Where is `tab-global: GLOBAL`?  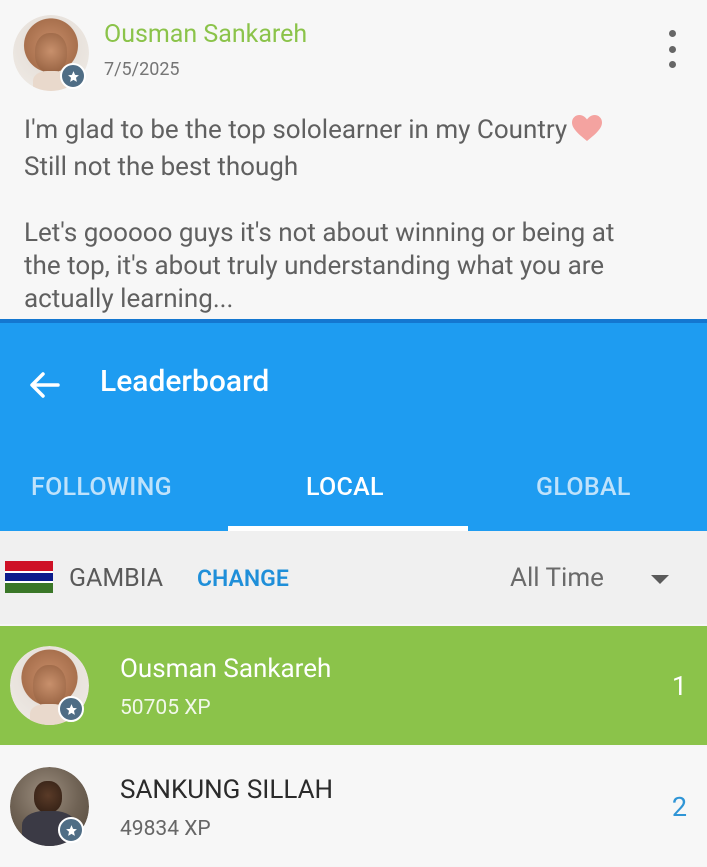 tab-global: GLOBAL is located at coordinates (583, 487).